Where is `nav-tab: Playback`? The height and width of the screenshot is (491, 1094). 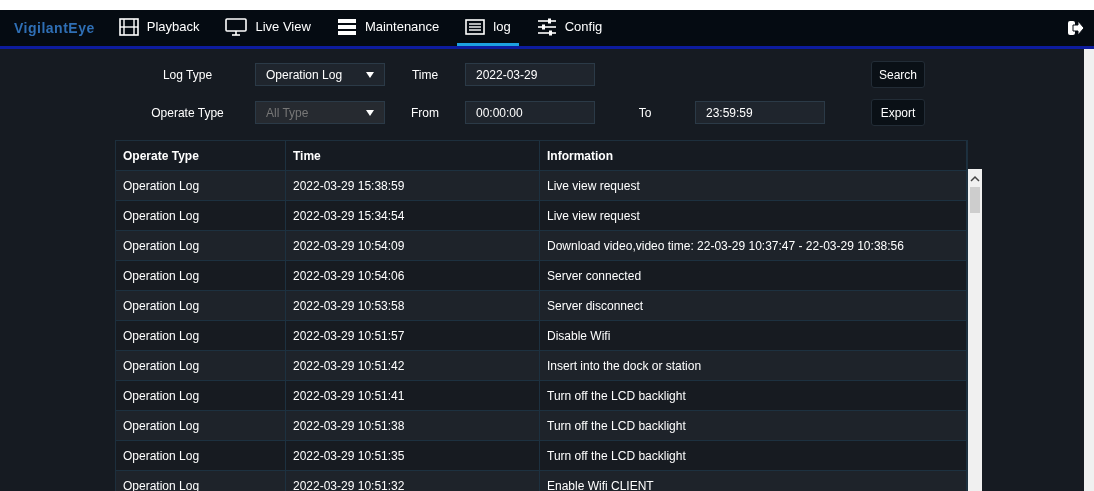 nav-tab: Playback is located at coordinates (159, 28).